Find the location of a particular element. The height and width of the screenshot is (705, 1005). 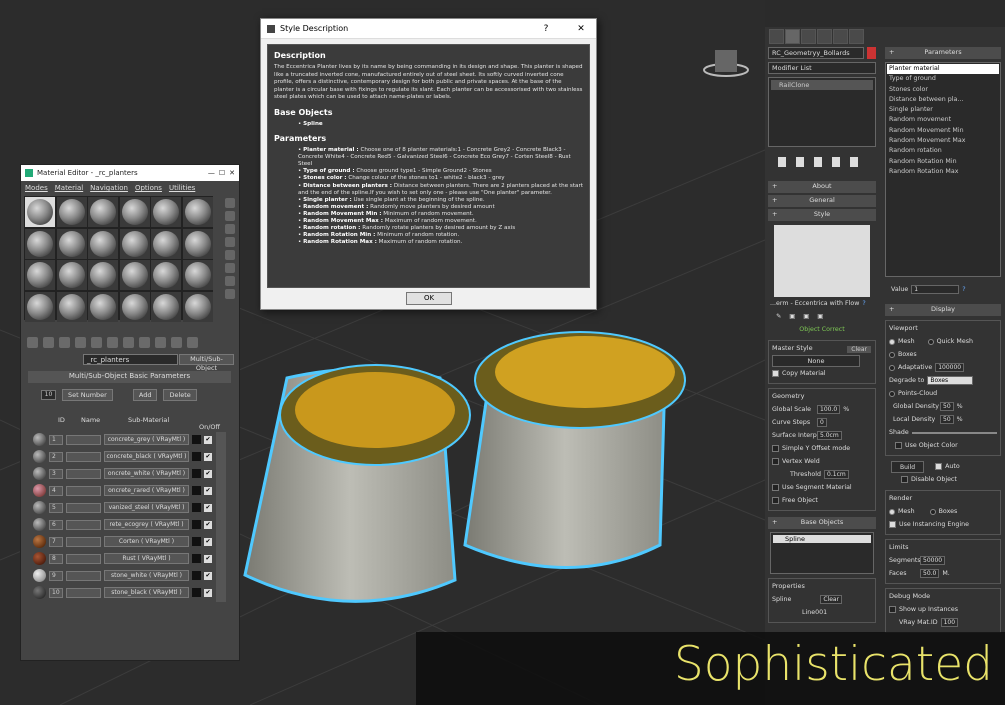

close-button: ✕ is located at coordinates (581, 29).